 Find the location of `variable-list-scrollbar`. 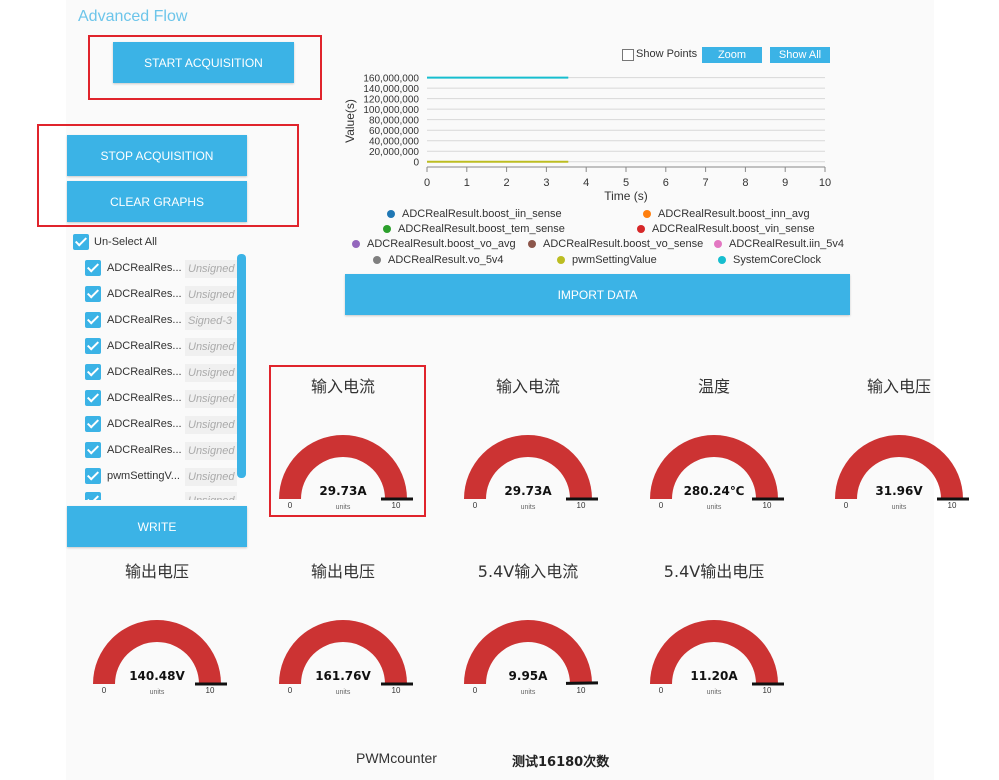

variable-list-scrollbar is located at coordinates (241, 366).